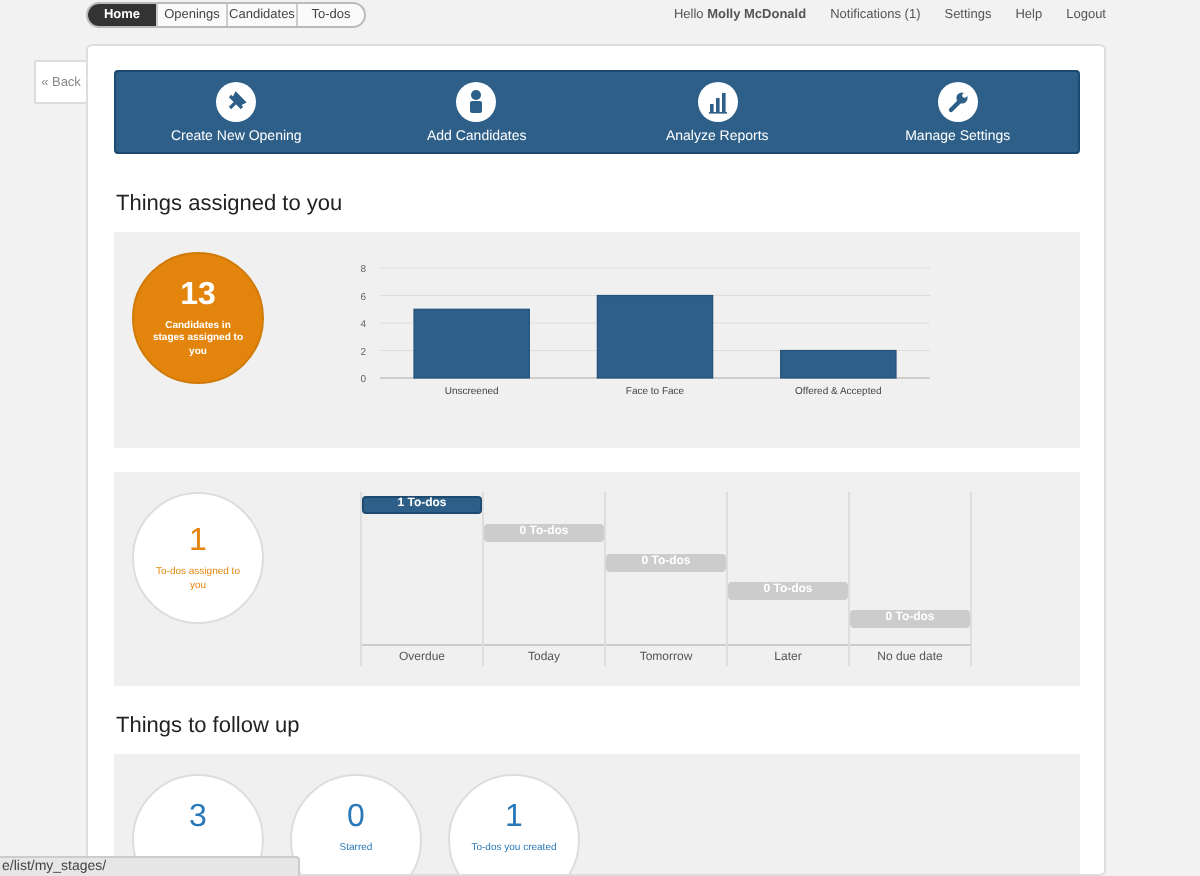 This screenshot has width=1200, height=876. What do you see at coordinates (198, 818) in the screenshot?
I see `stat-number: 3` at bounding box center [198, 818].